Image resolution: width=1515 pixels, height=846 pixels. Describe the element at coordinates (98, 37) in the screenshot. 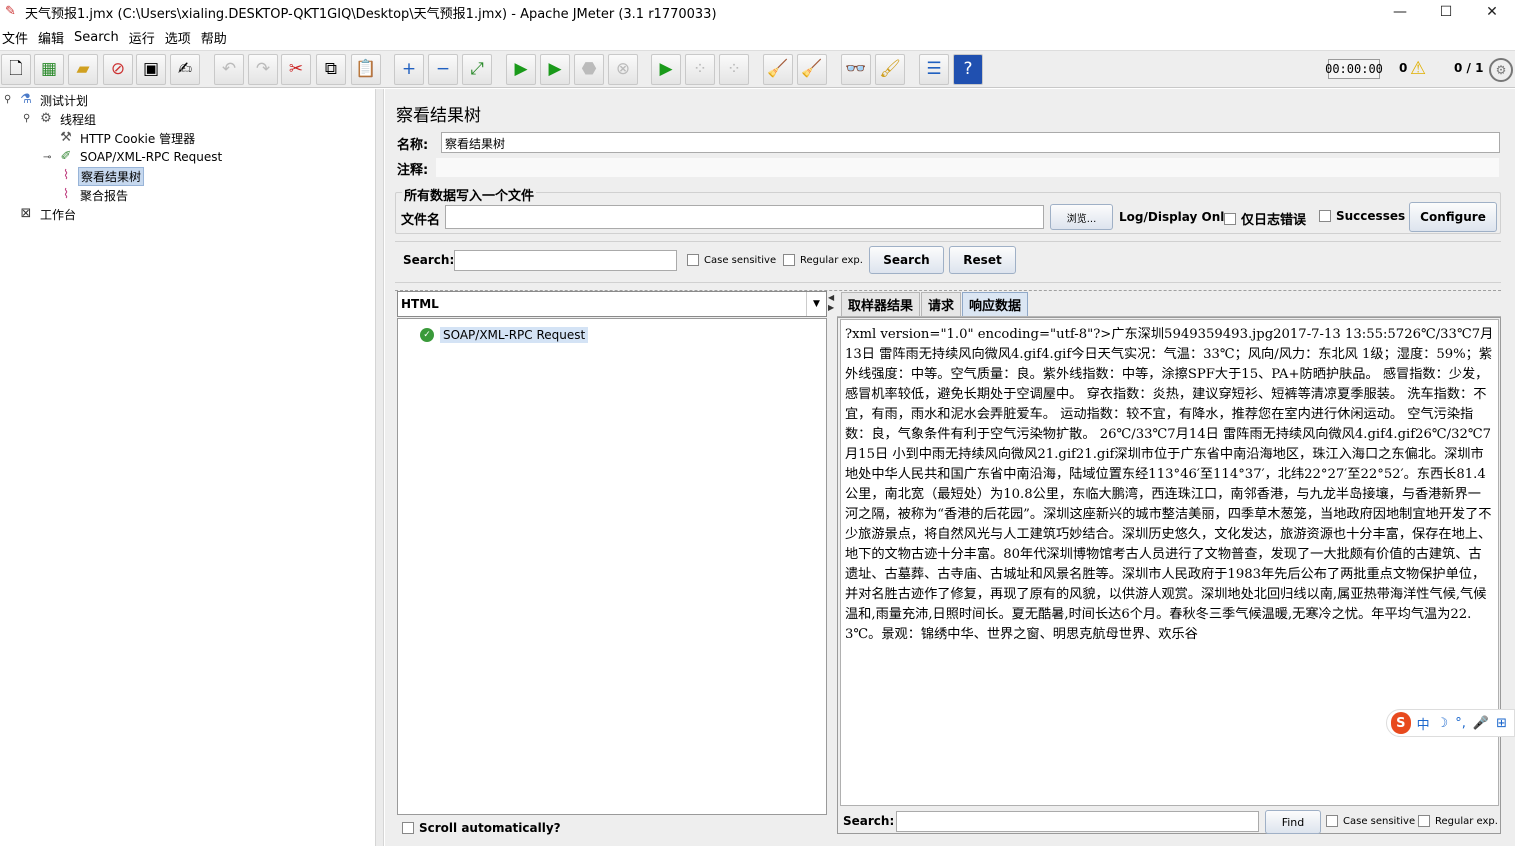

I see `menu-search: Search` at that location.